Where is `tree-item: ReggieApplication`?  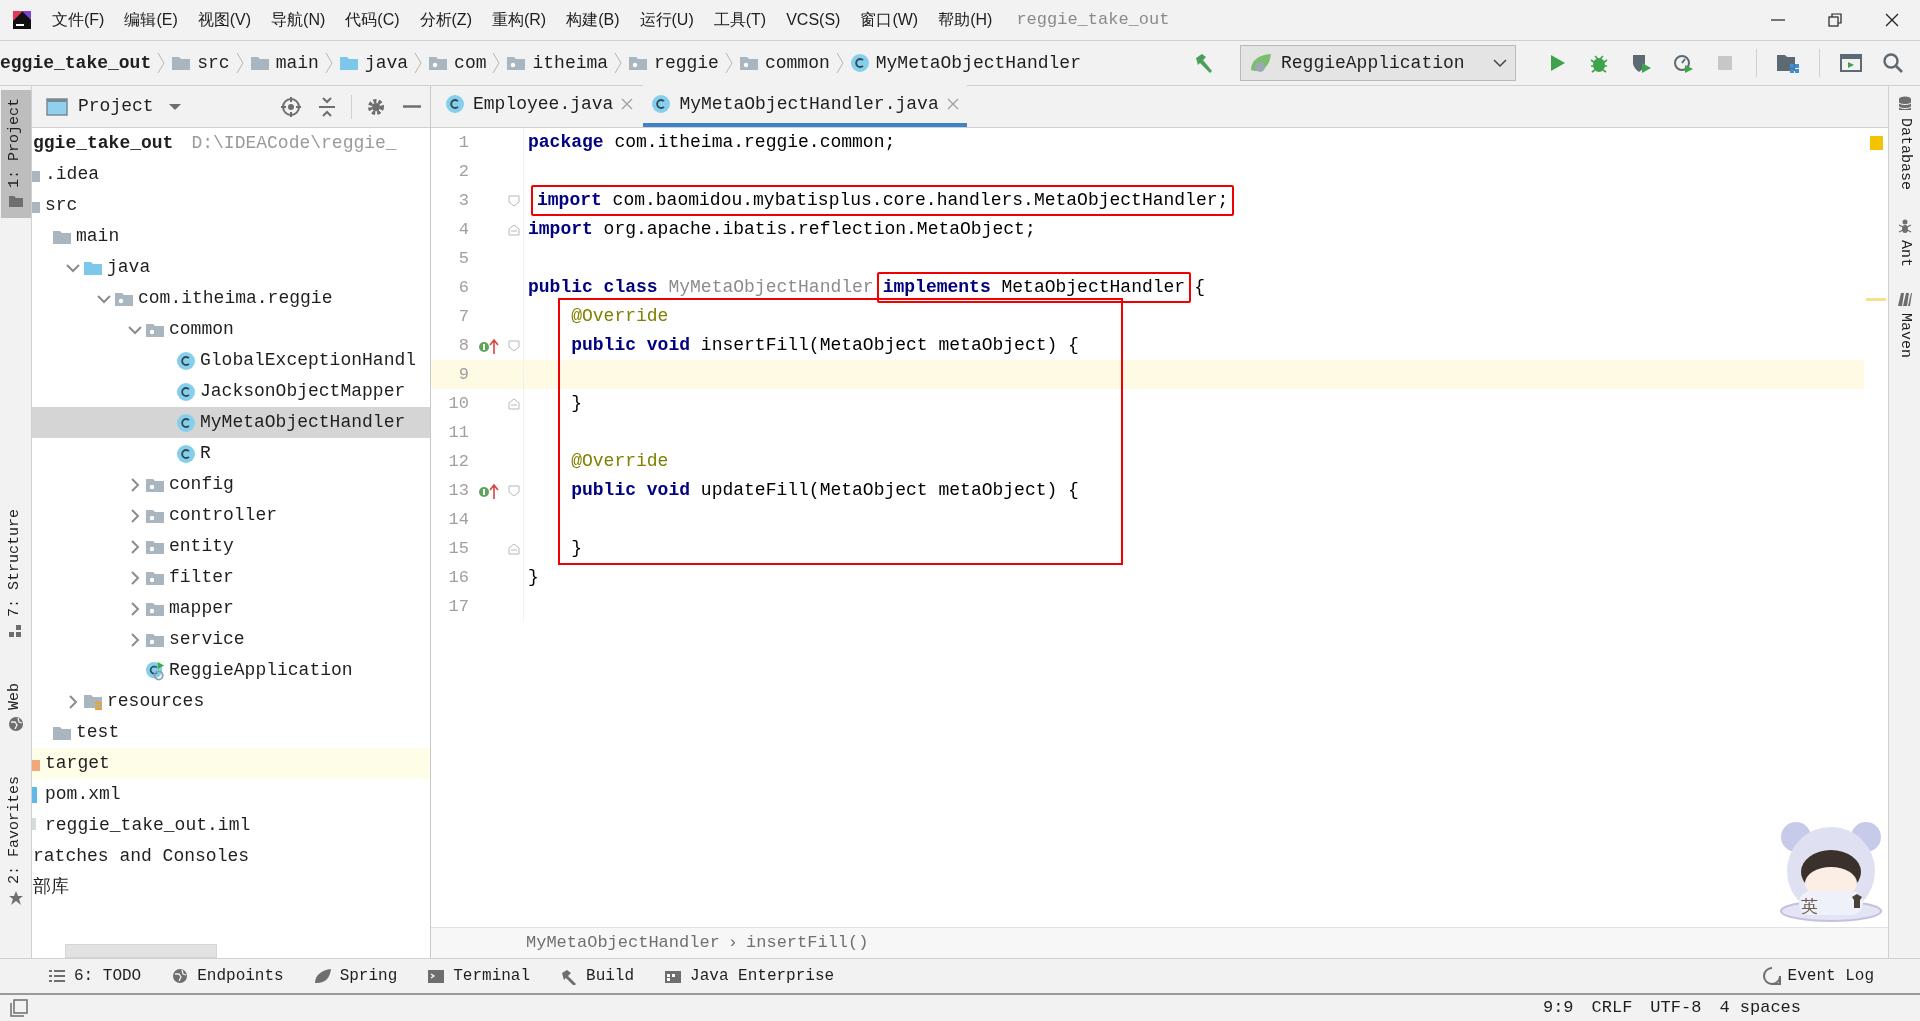 tree-item: ReggieApplication is located at coordinates (231, 670).